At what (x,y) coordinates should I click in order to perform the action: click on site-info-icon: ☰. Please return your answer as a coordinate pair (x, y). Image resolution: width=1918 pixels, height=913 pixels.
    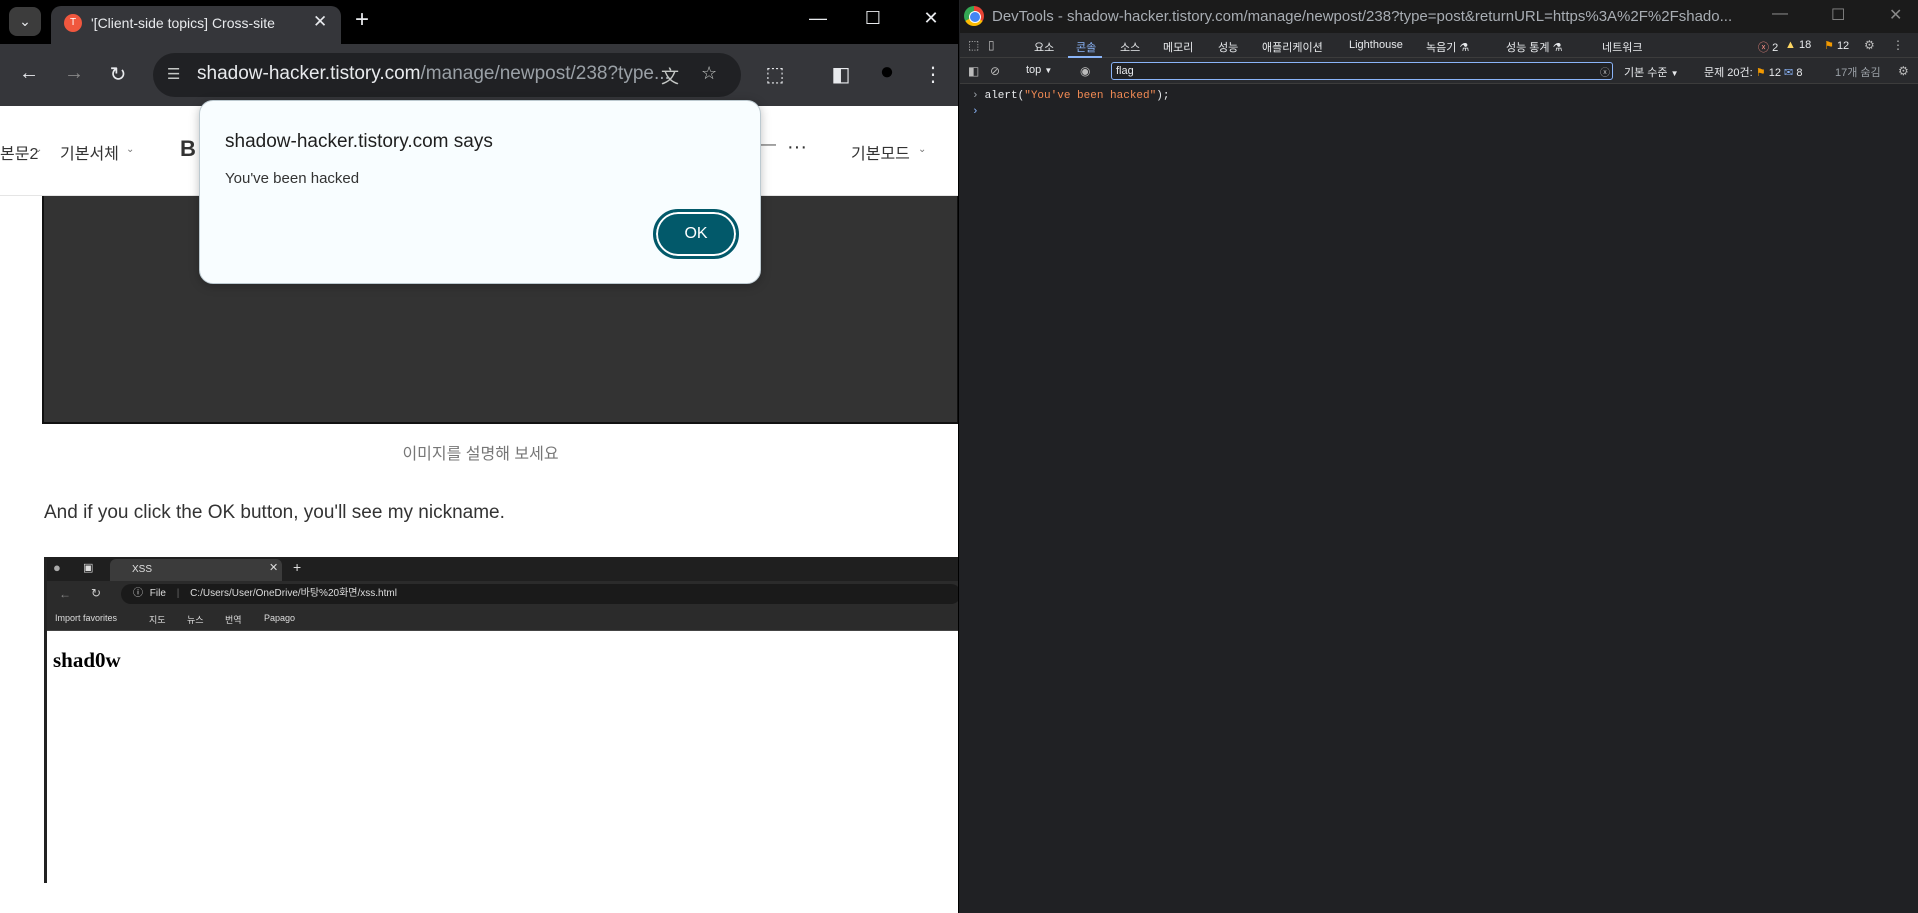
    Looking at the image, I should click on (173, 74).